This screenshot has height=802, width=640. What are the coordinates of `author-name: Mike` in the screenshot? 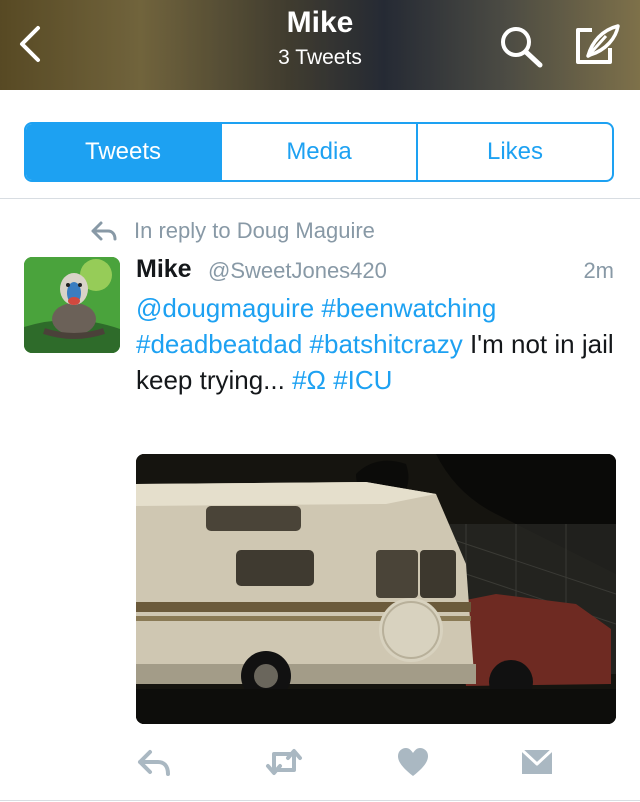 It's located at (164, 269).